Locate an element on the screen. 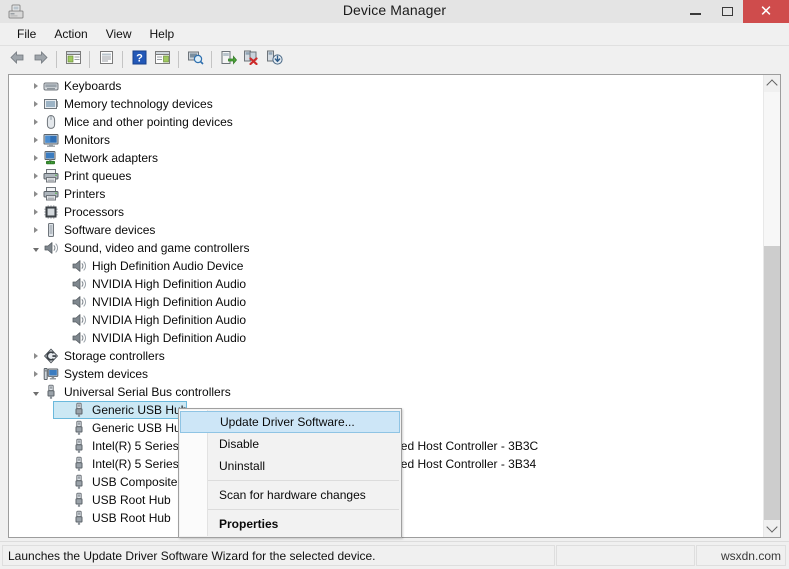  minimize-icon is located at coordinates (695, 14).